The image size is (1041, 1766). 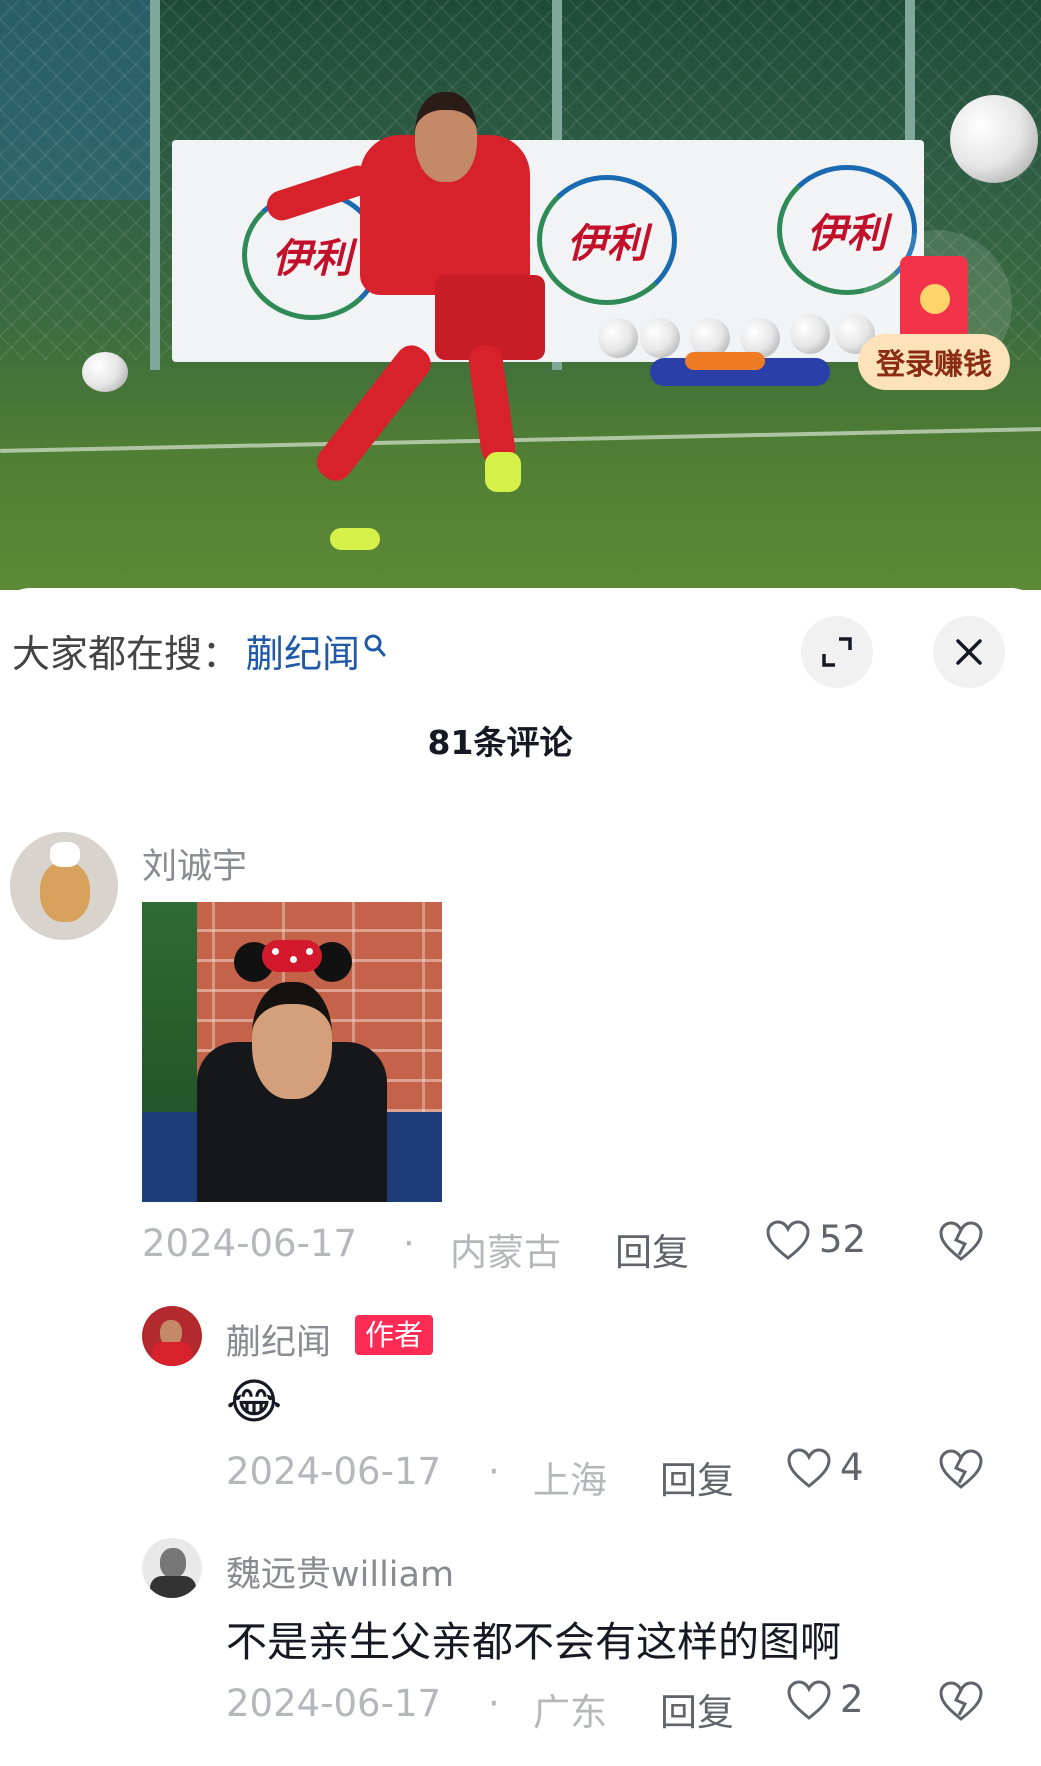 What do you see at coordinates (934, 362) in the screenshot?
I see `login-earn-button: 登录赚钱` at bounding box center [934, 362].